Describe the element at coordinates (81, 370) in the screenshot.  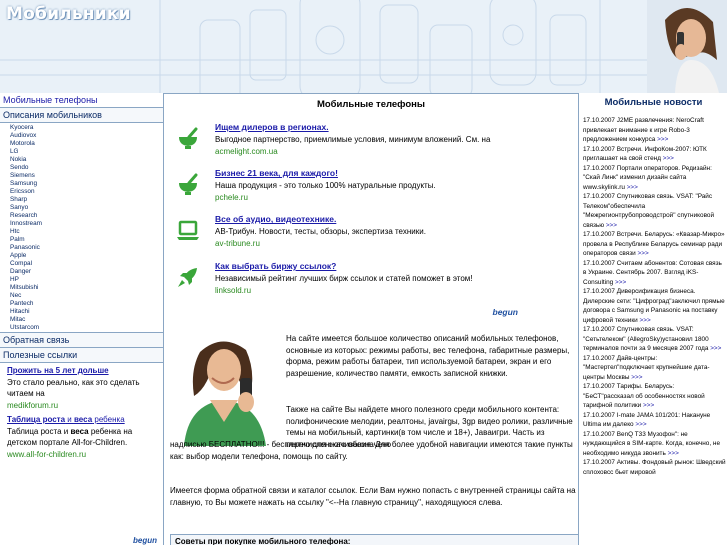
I see `left-ad-title: Прожить на 5 лет дольше` at that location.